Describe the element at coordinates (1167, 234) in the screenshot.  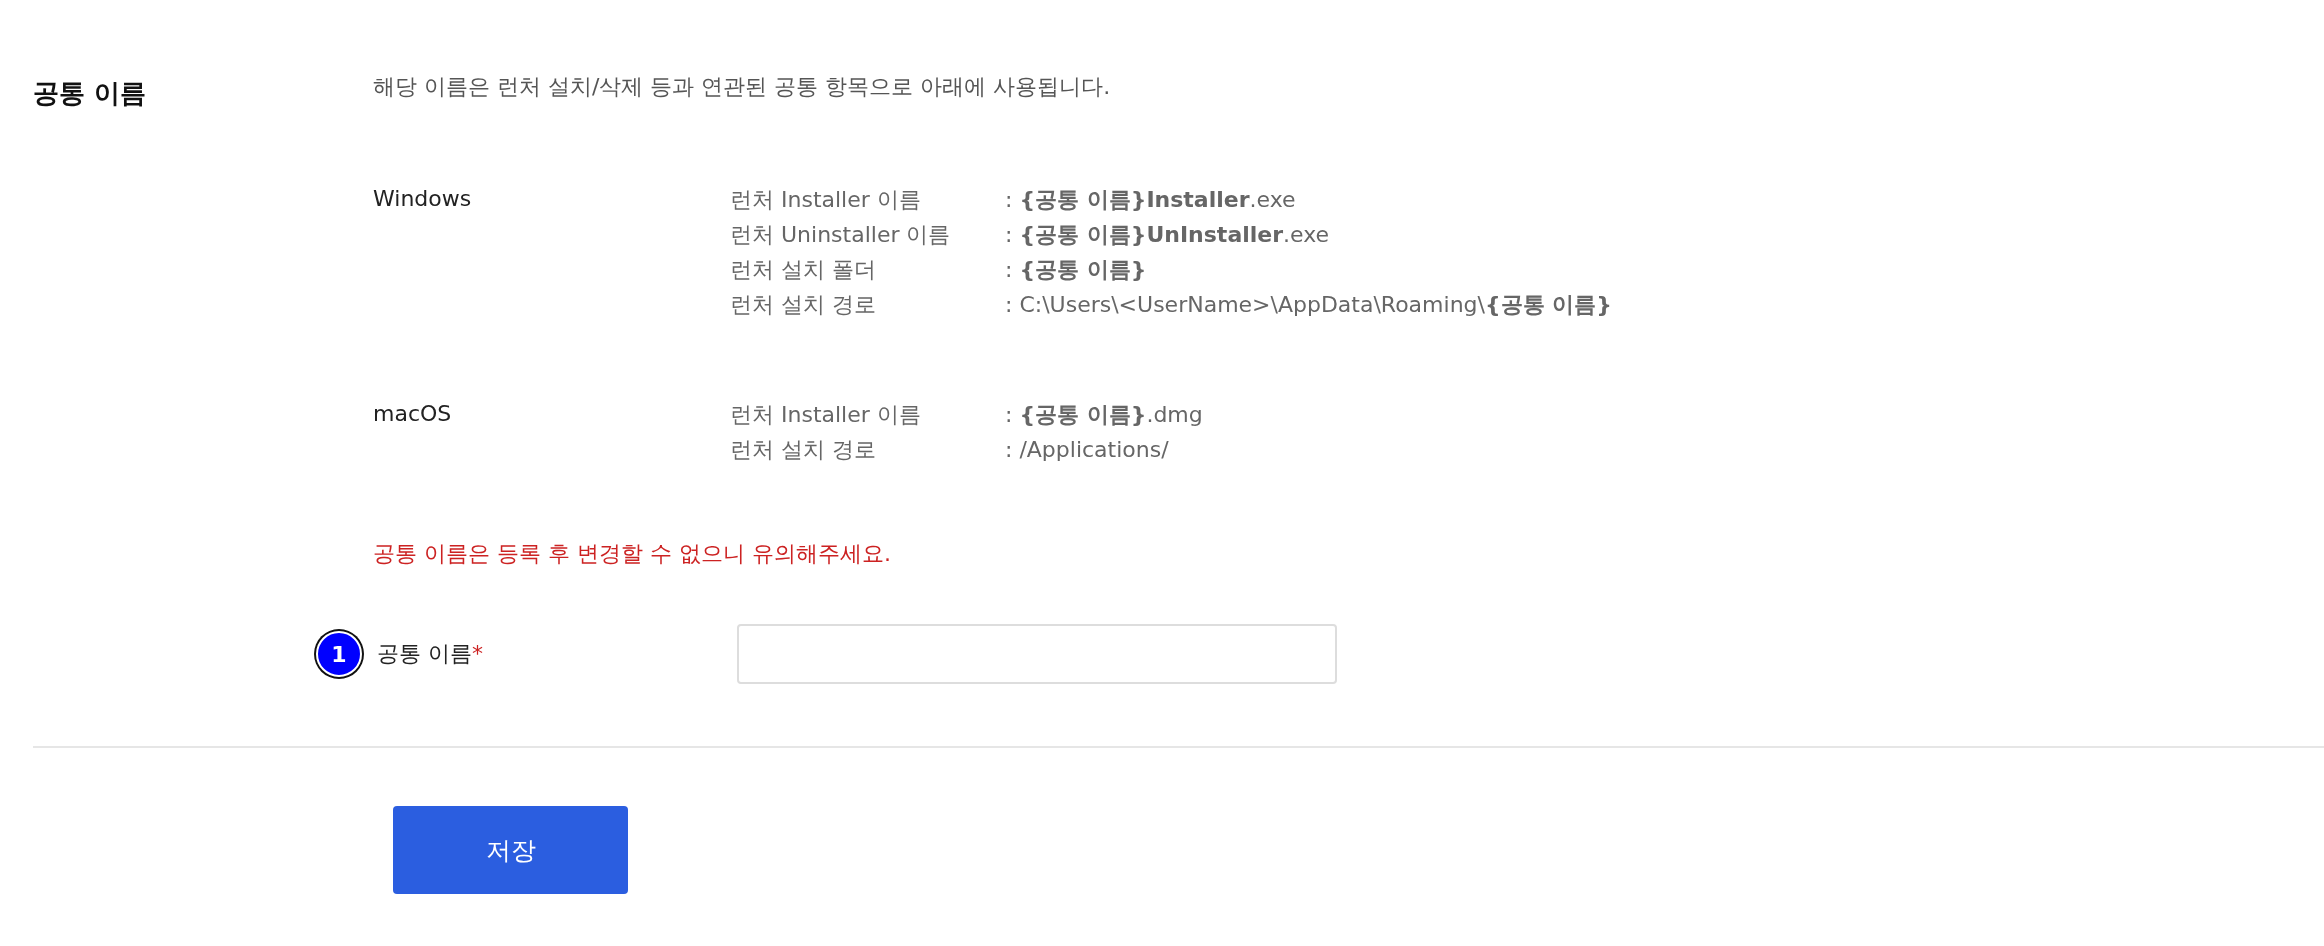
I see `row-value: : {공통 이름}UnInstaller.exe` at that location.